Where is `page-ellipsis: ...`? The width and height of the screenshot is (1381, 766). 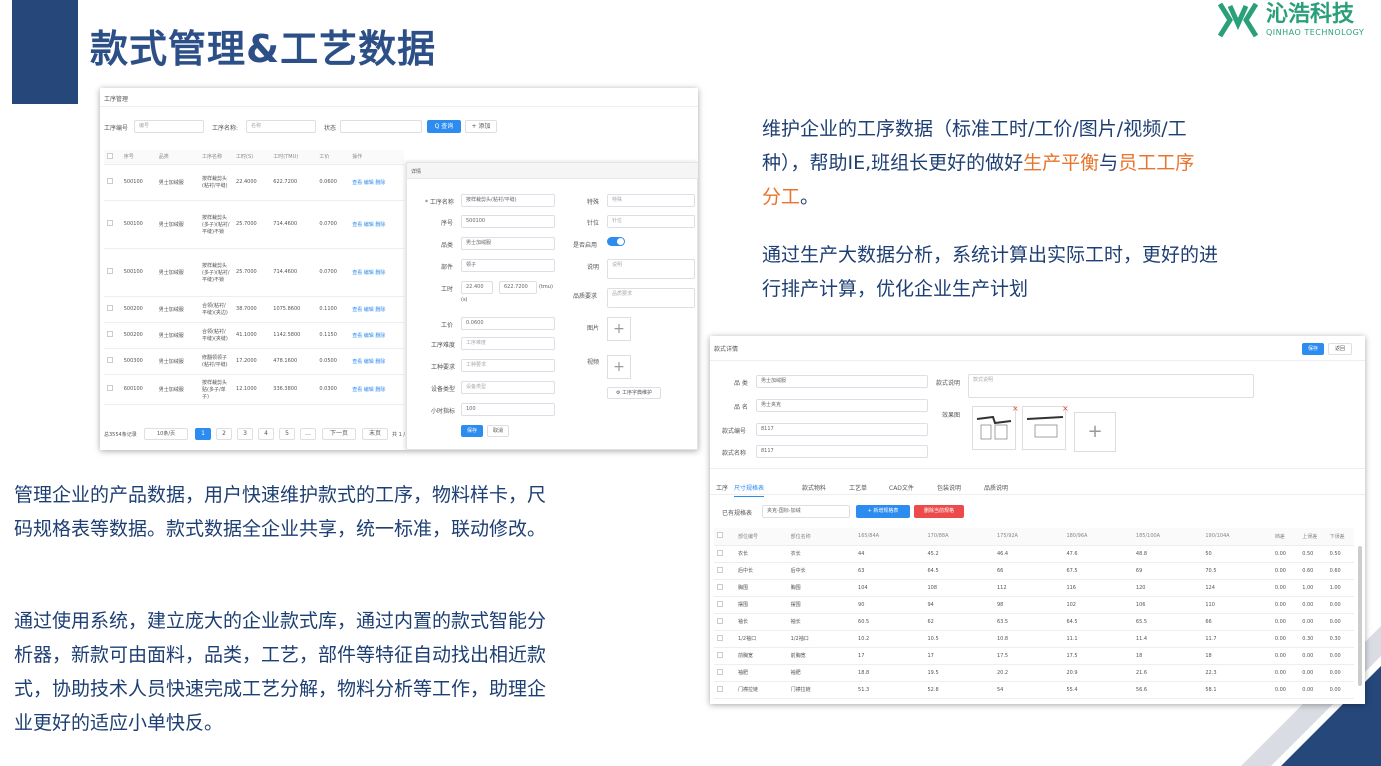 page-ellipsis: ... is located at coordinates (308, 434).